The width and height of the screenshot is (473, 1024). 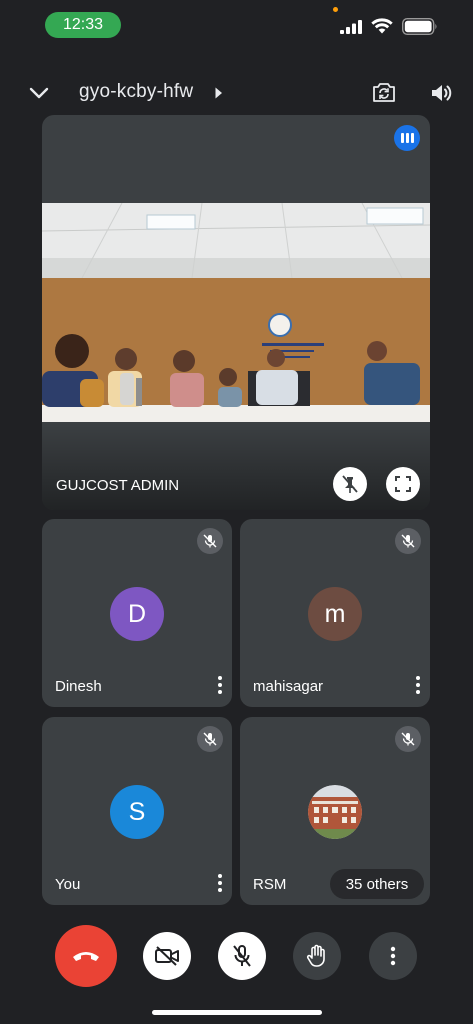 What do you see at coordinates (236, 93) in the screenshot?
I see `meeting-header: gyo-kcby-hfw` at bounding box center [236, 93].